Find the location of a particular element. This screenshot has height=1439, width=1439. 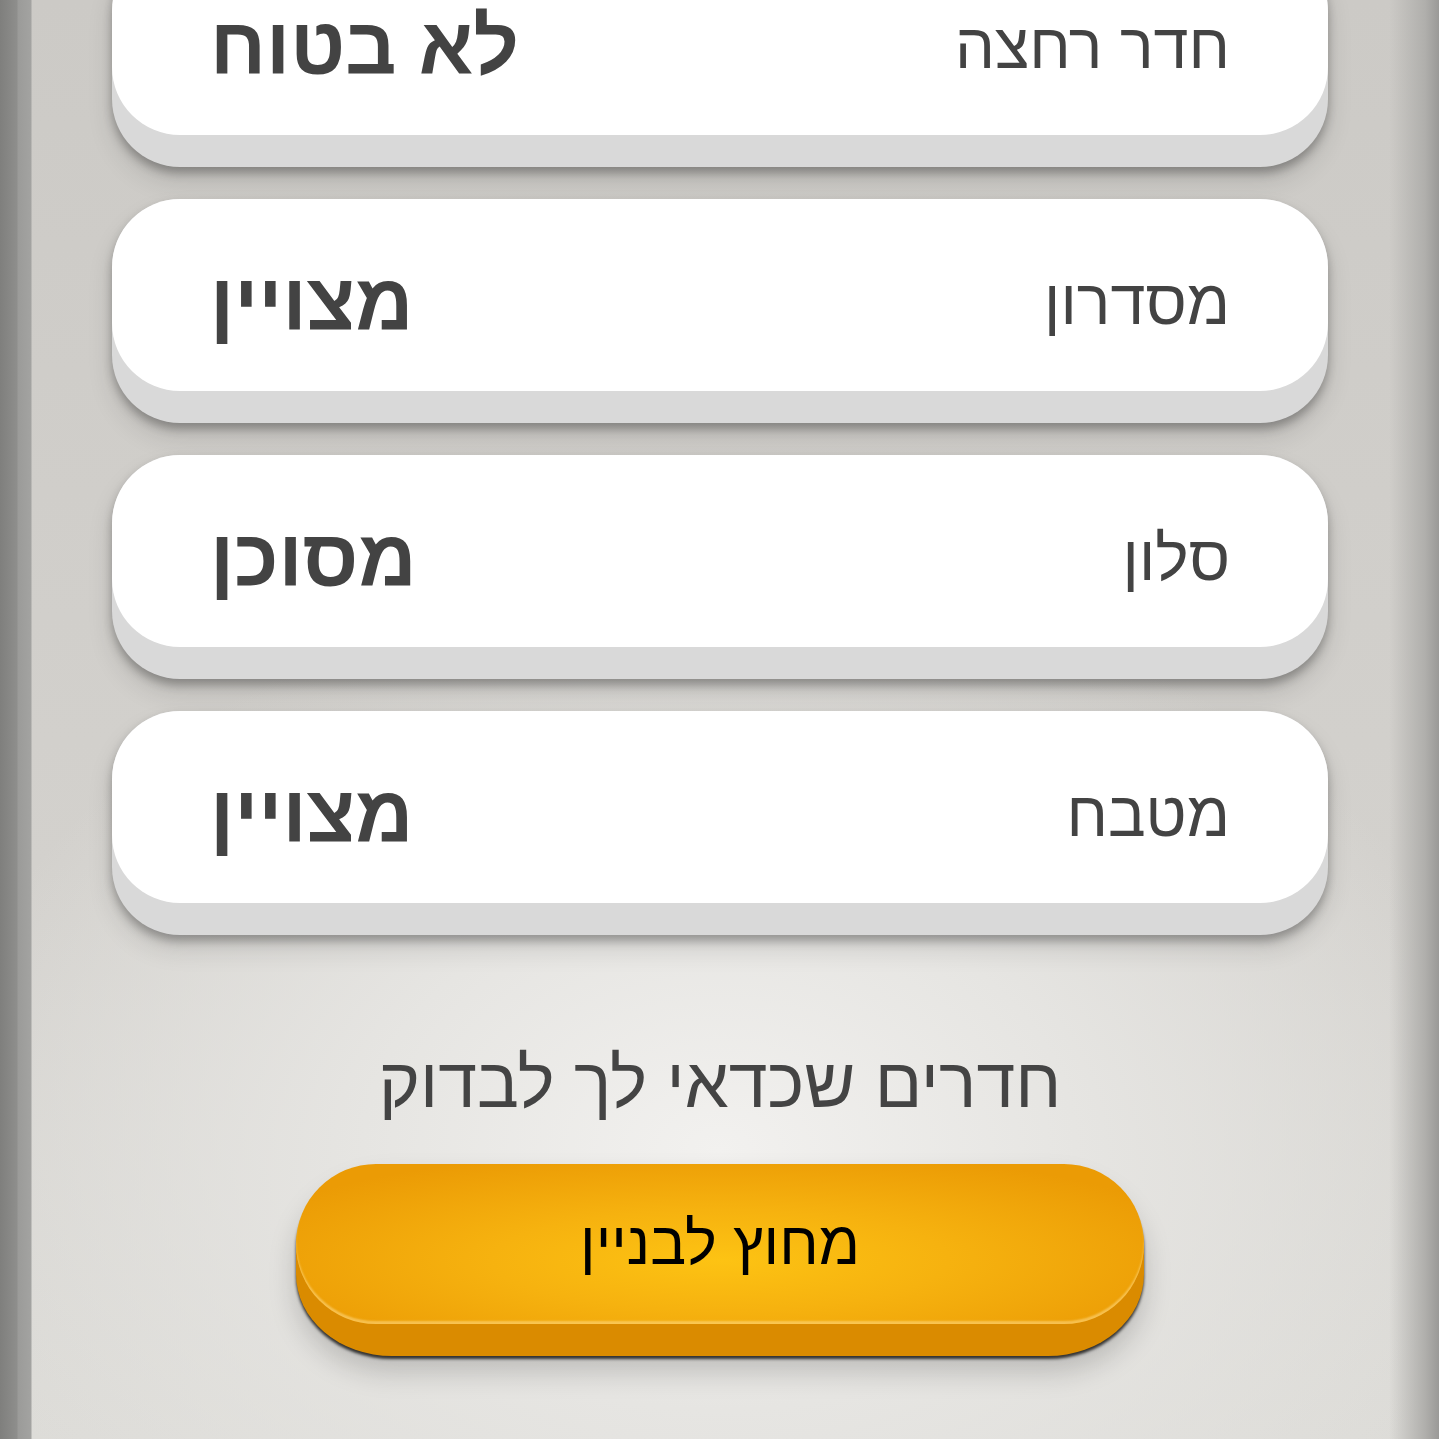

outside-building-button: מחוץ לבניין is located at coordinates (720, 1260).